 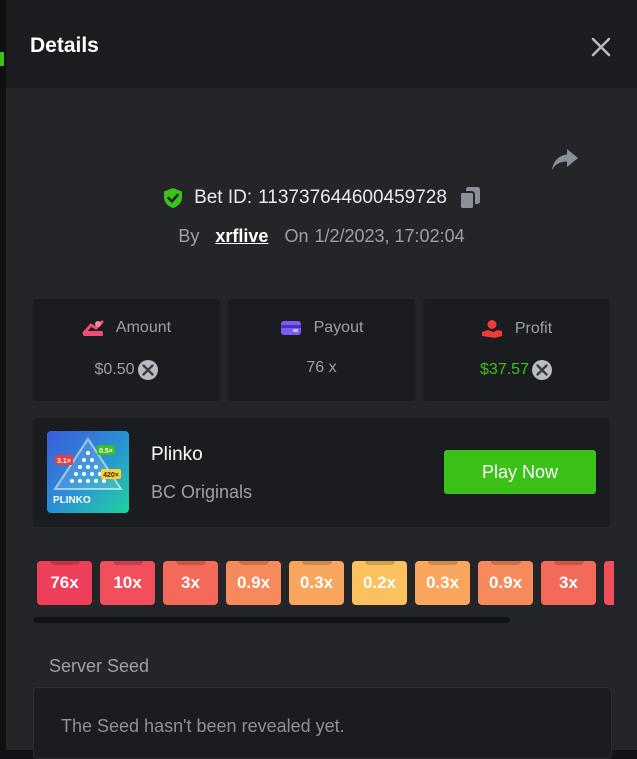 What do you see at coordinates (389, 236) in the screenshot?
I see `bet-date: 1/2/2023, 17:02:04` at bounding box center [389, 236].